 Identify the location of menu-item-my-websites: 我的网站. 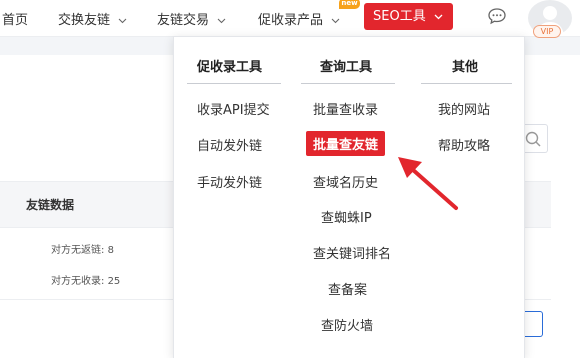
(464, 108).